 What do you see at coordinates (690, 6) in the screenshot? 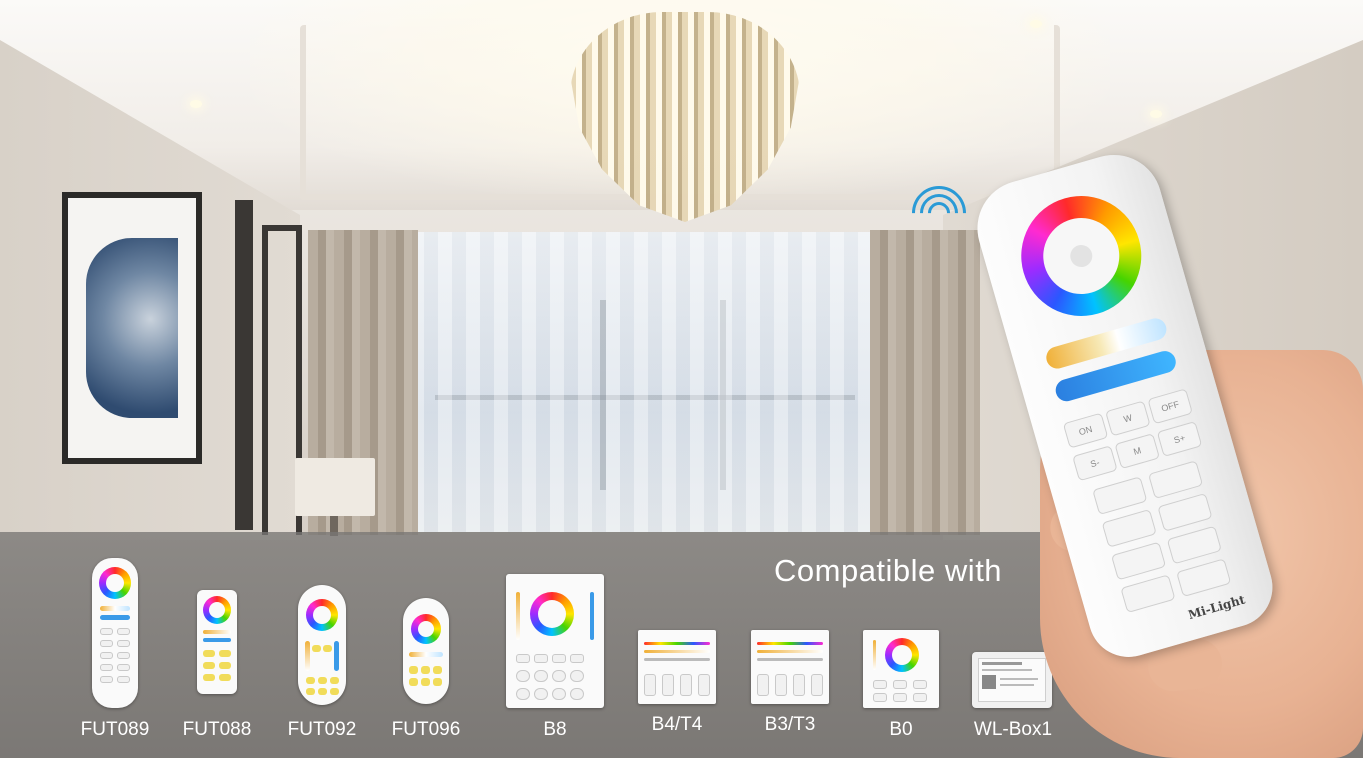
I see `headline` at bounding box center [690, 6].